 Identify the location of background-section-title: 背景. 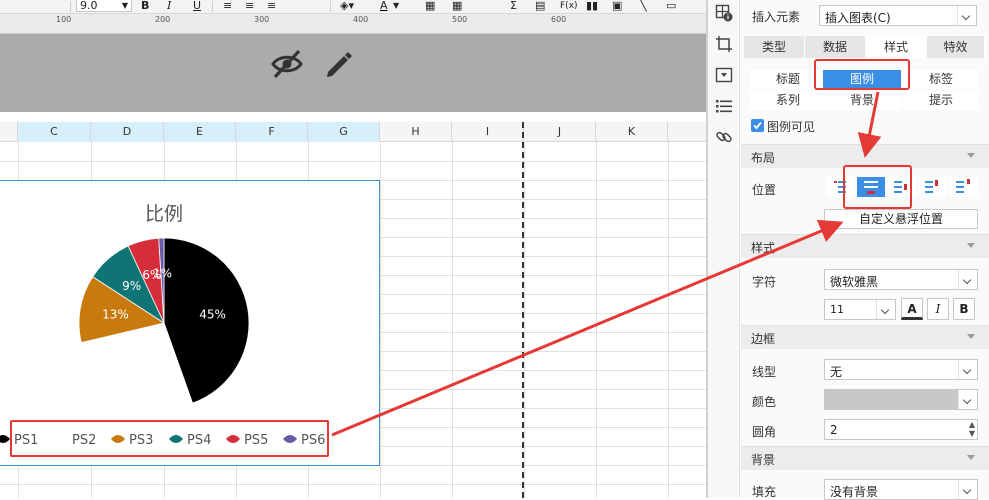
(763, 460).